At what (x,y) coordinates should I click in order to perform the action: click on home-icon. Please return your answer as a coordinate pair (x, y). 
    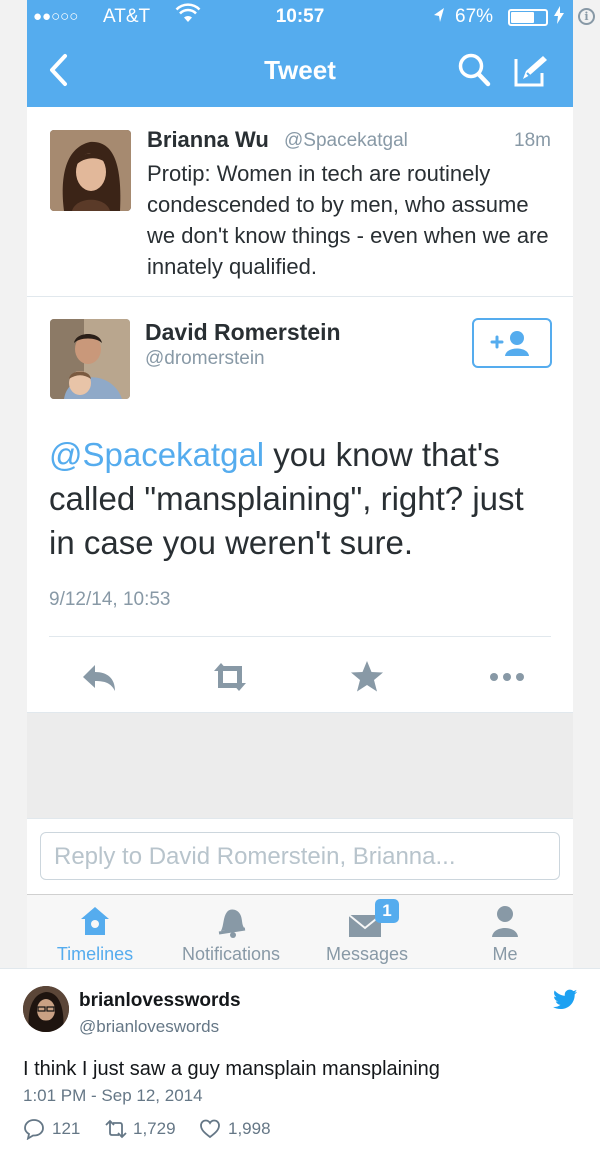
    Looking at the image, I should click on (95, 921).